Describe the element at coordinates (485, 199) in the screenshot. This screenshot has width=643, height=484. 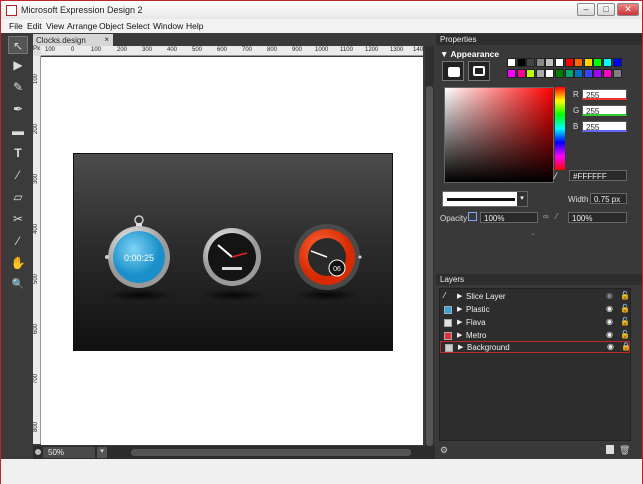
I see `stroke-style-select: ▾` at that location.